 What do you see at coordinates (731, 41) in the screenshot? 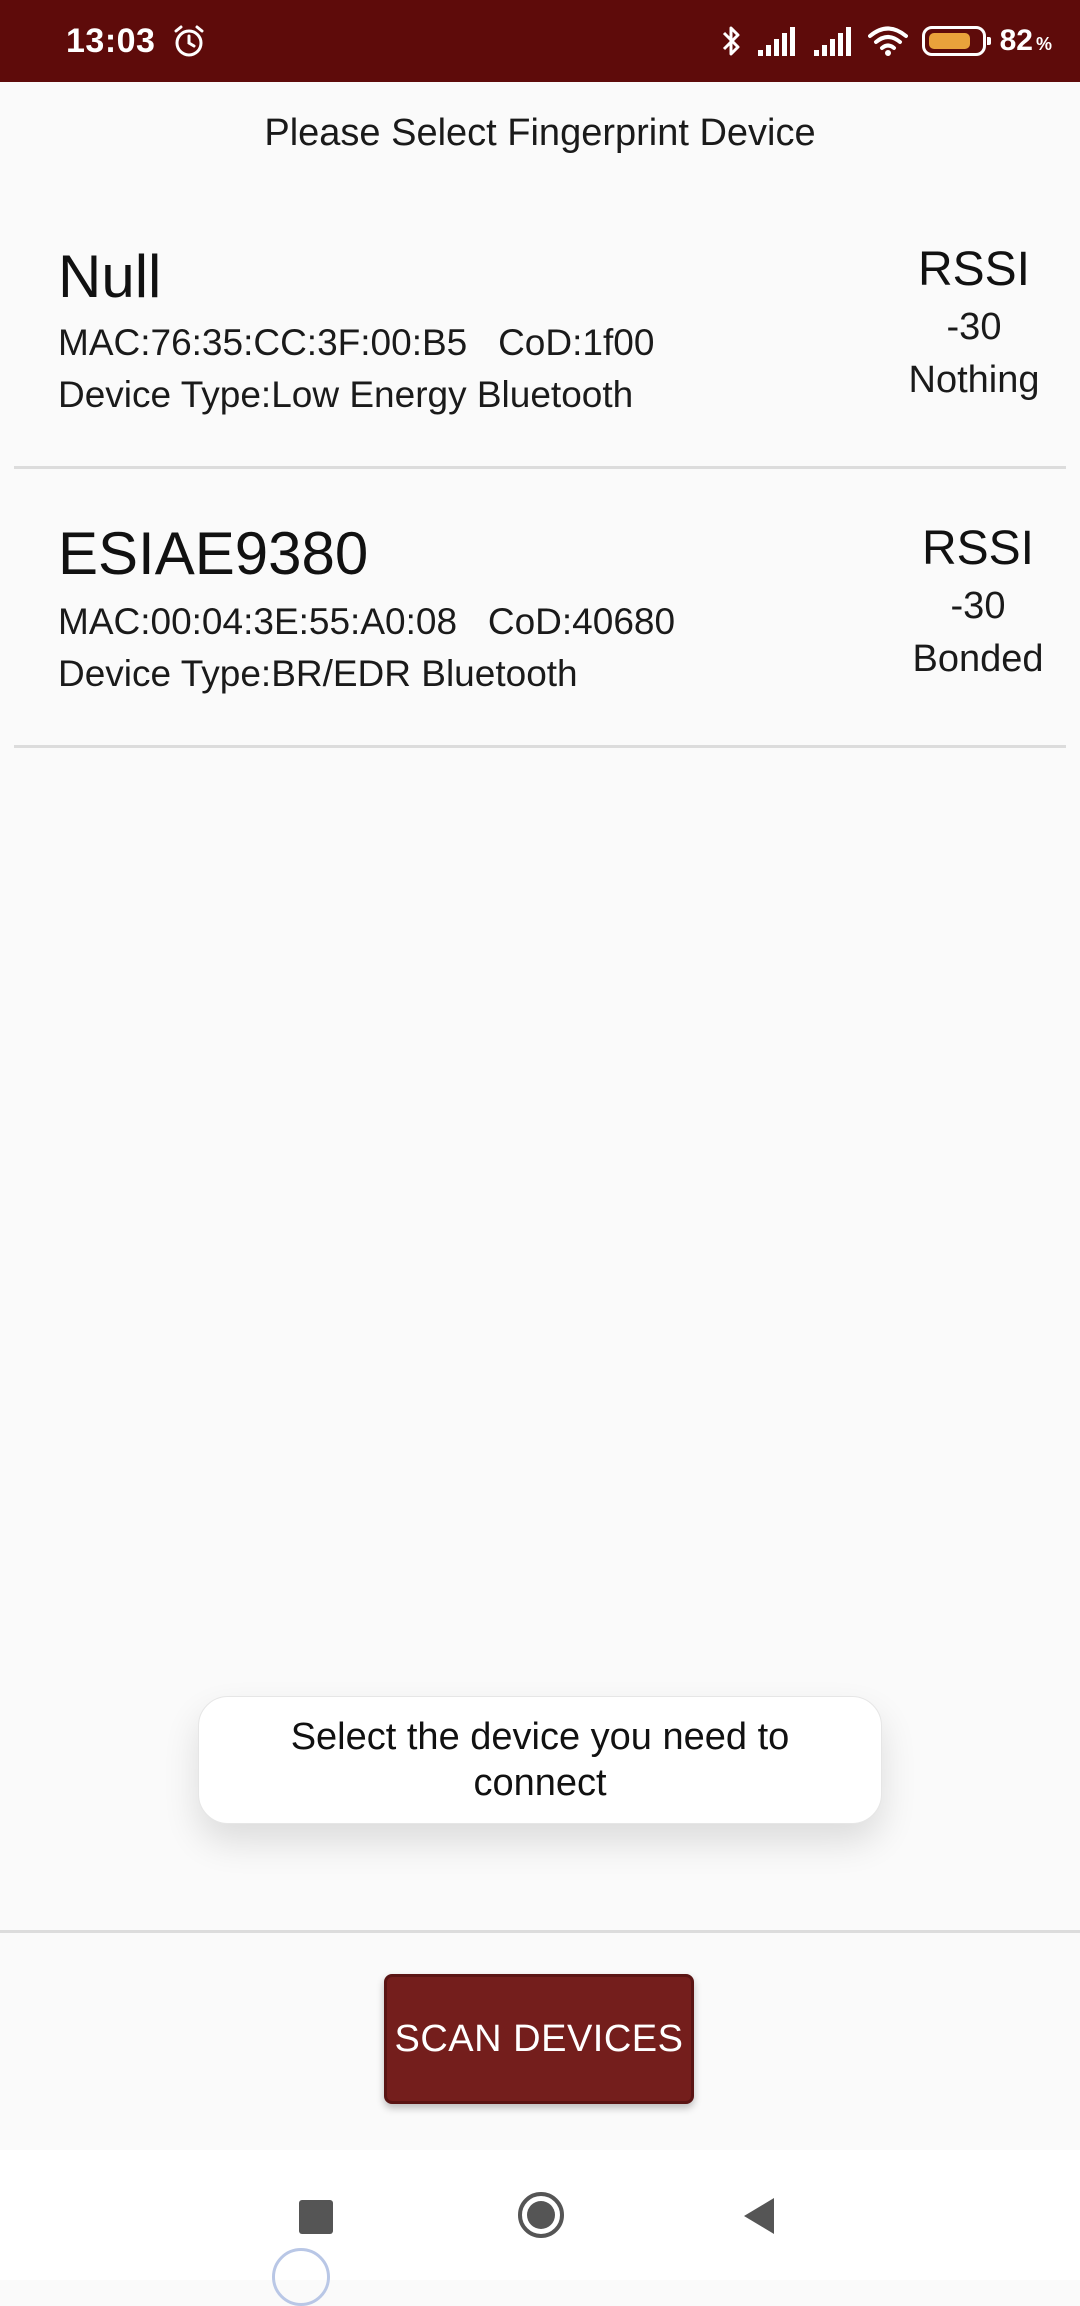
I see `bluetooth-icon` at bounding box center [731, 41].